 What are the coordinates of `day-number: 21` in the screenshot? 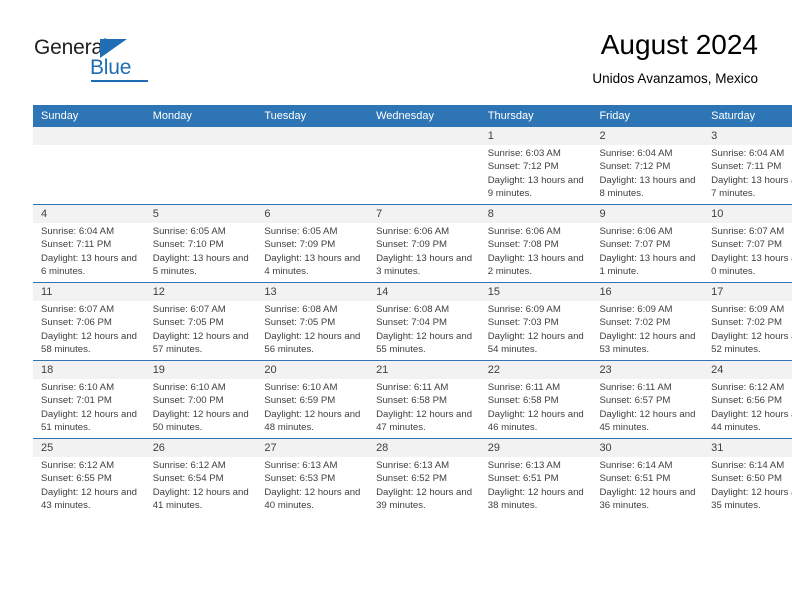 It's located at (424, 370).